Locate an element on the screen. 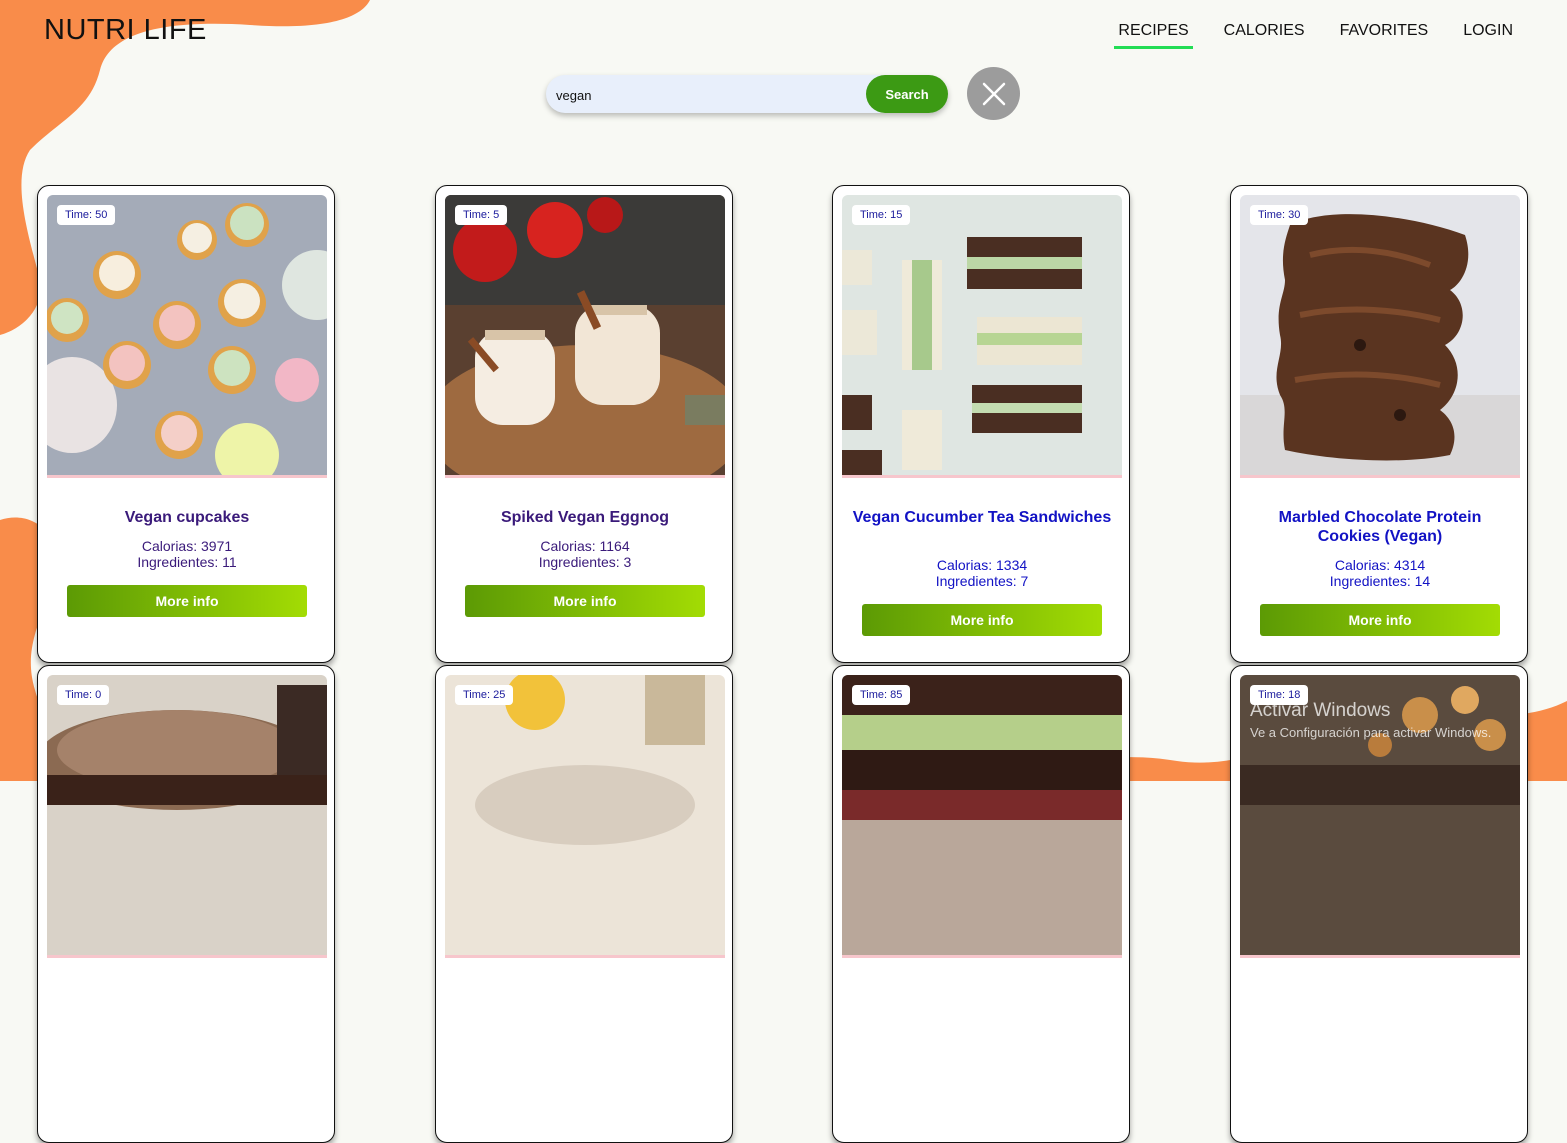 Image resolution: width=1567 pixels, height=1143 pixels. nav-link-login: LOGIN is located at coordinates (1488, 35).